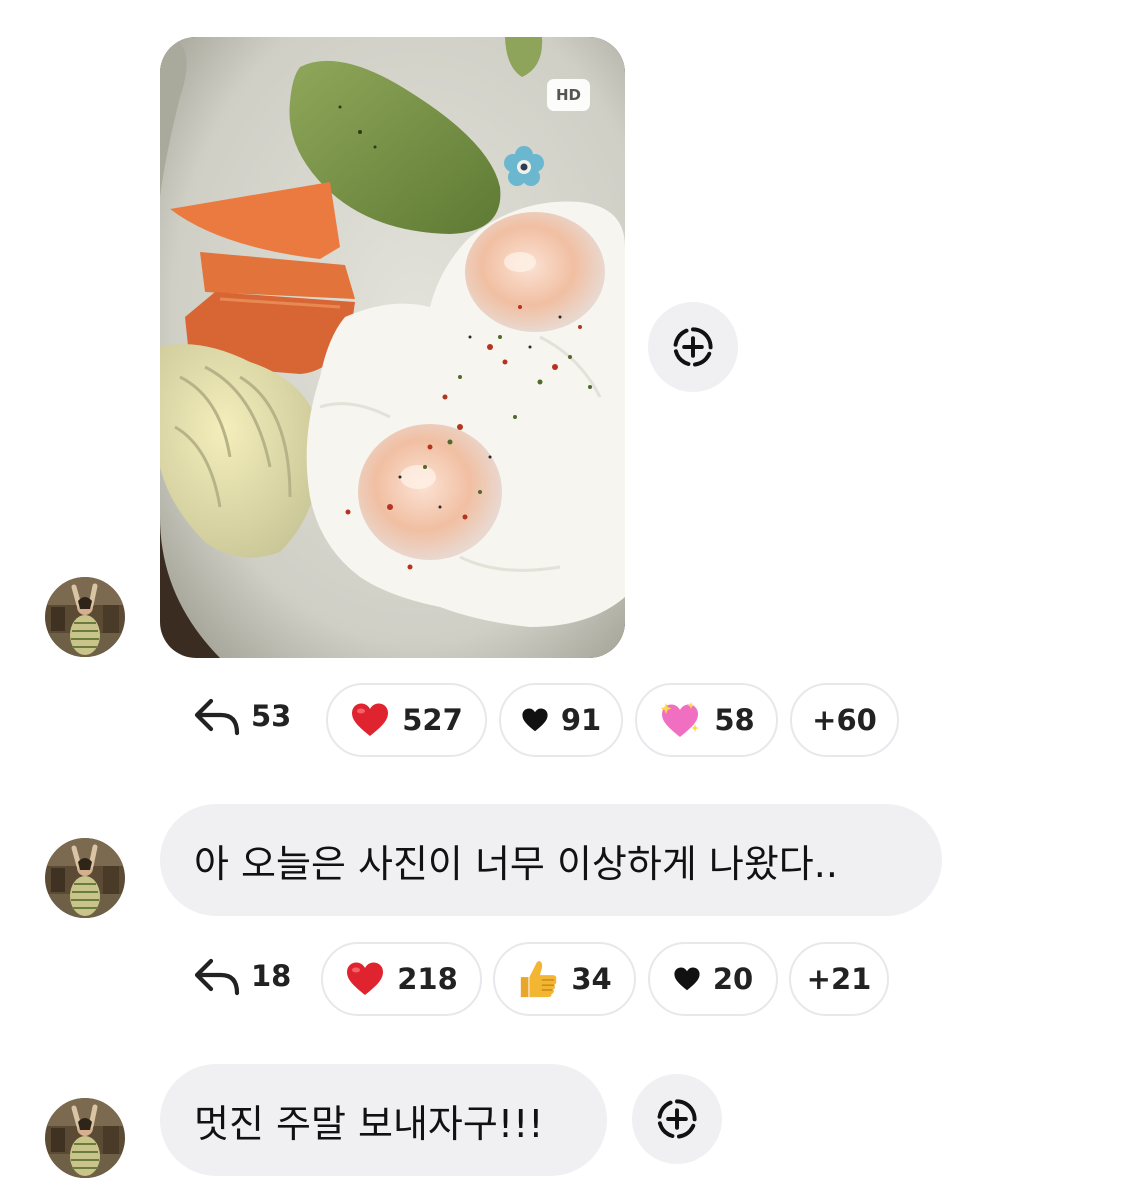 Image resolution: width=1142 pixels, height=1200 pixels. Describe the element at coordinates (432, 720) in the screenshot. I see `reaction-count: 527` at that location.